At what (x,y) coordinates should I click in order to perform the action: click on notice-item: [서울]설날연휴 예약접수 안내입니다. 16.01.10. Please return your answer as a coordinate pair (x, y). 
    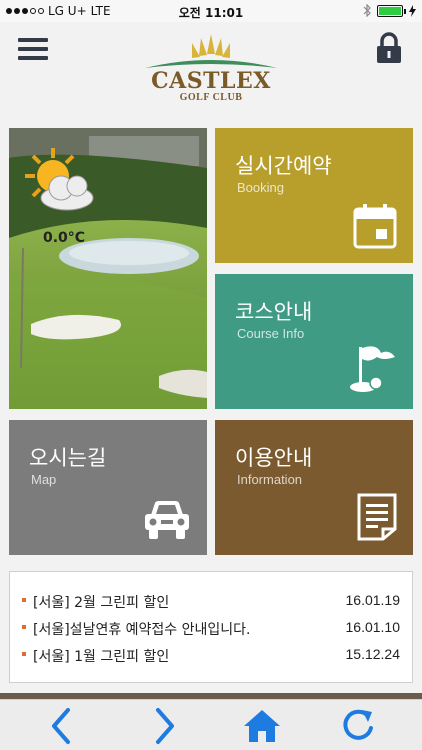
    Looking at the image, I should click on (211, 632).